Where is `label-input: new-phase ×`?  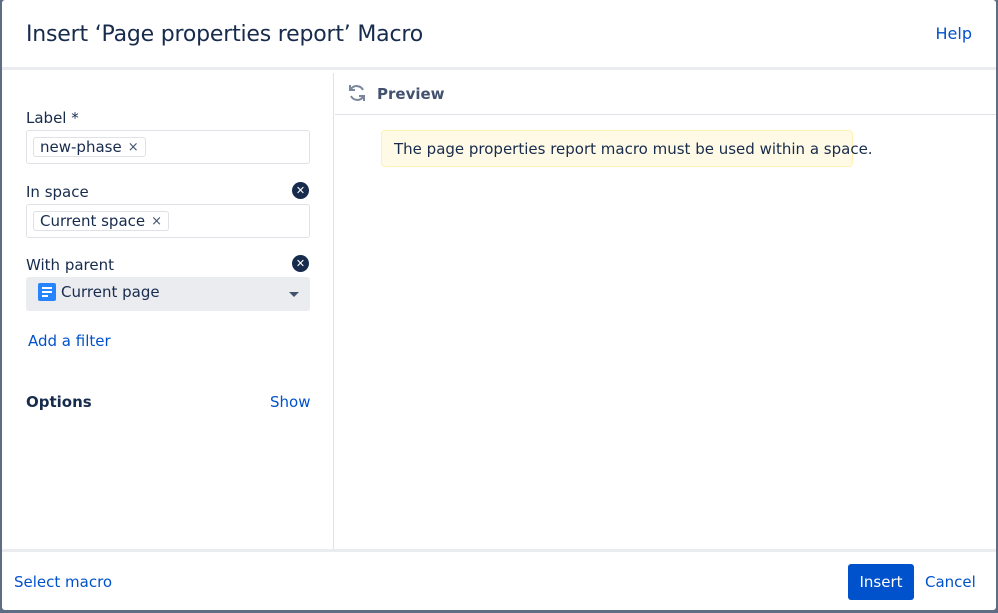 label-input: new-phase × is located at coordinates (168, 147).